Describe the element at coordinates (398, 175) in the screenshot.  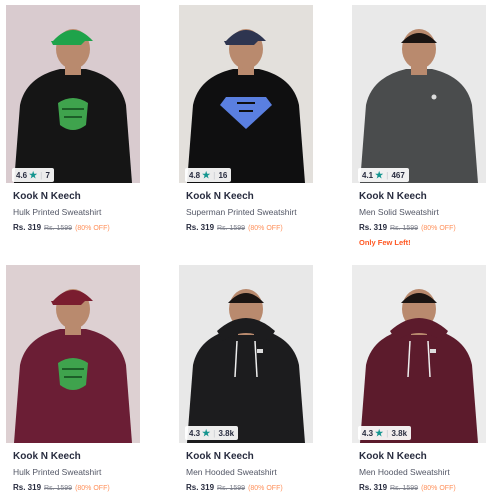
I see `rating-count: 467` at that location.